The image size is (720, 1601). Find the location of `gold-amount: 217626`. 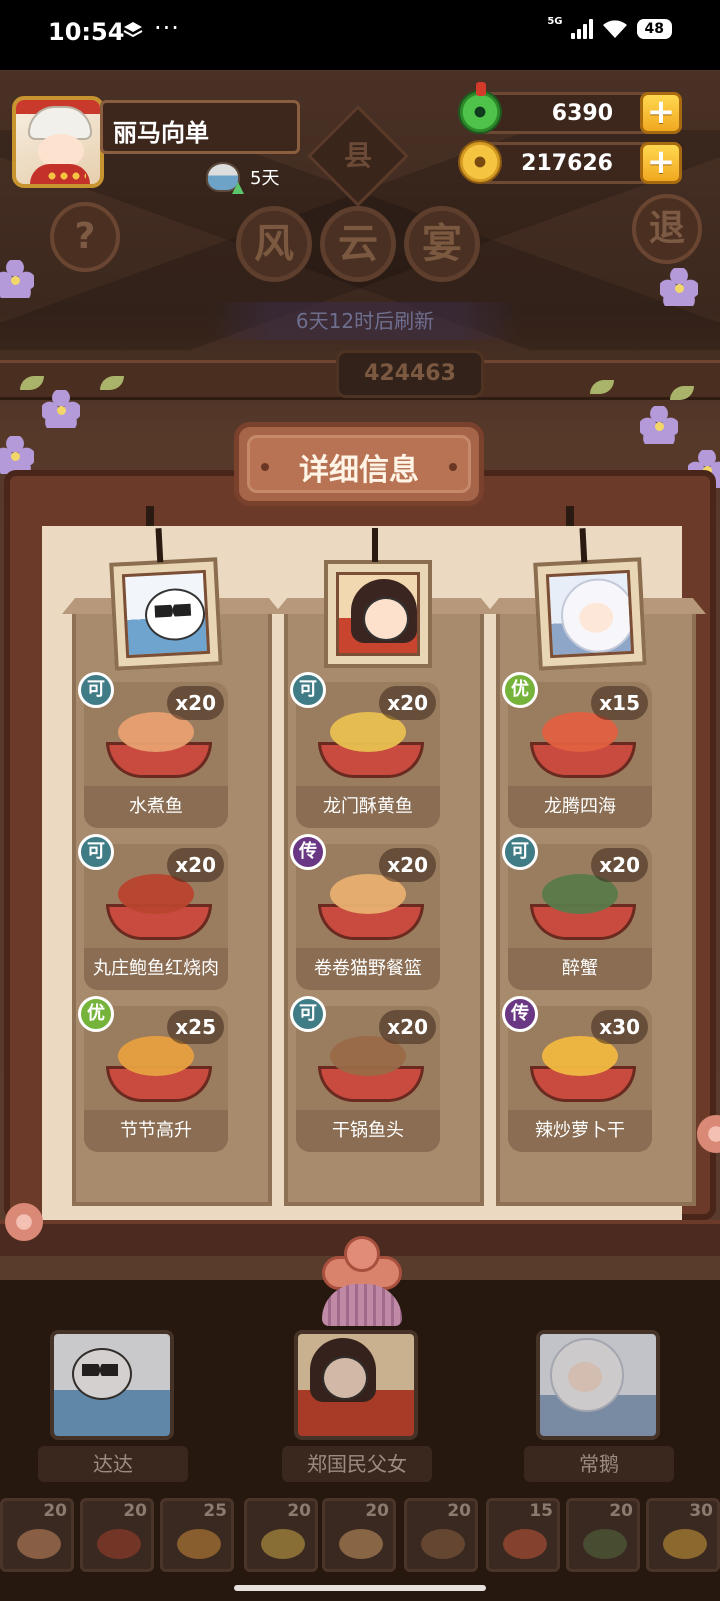

gold-amount: 217626 is located at coordinates (567, 163).